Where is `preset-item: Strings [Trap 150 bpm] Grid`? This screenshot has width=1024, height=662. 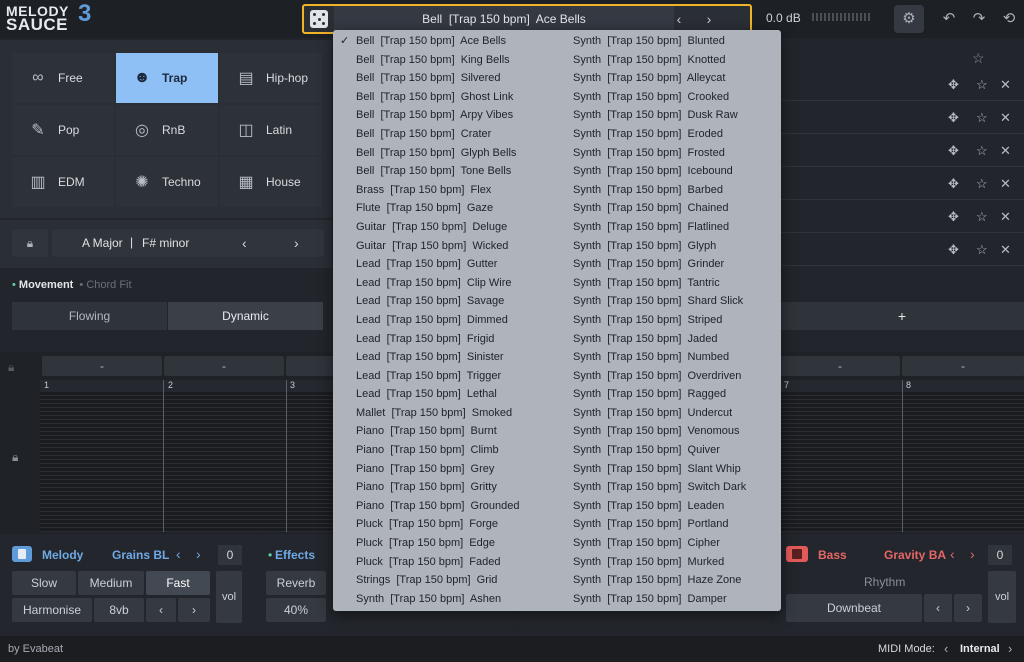
preset-item: Strings [Trap 150 bpm] Grid is located at coordinates (448, 580).